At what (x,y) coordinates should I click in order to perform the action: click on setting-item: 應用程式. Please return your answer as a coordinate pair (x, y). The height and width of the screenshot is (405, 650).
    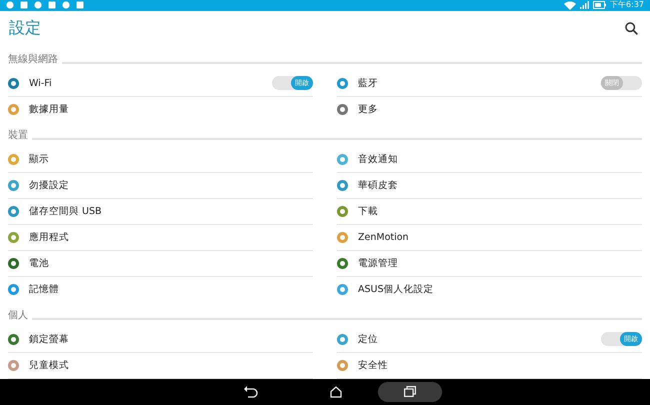
    Looking at the image, I should click on (171, 237).